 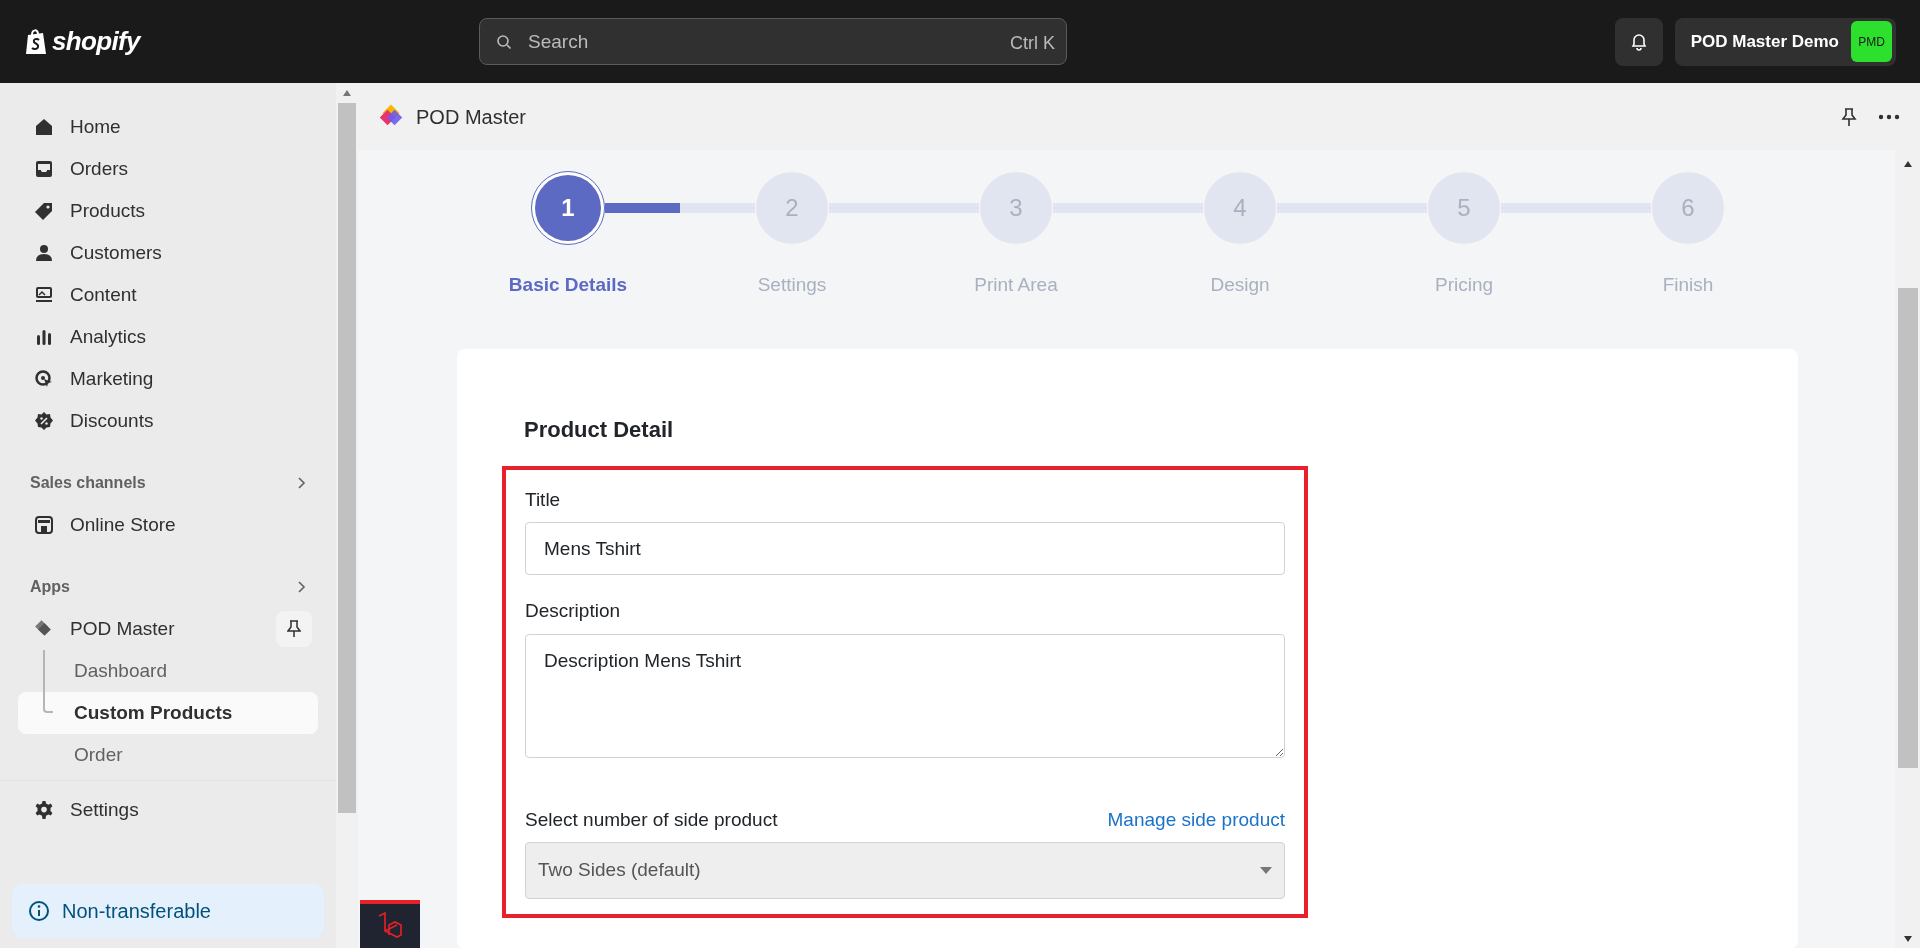 What do you see at coordinates (347, 515) in the screenshot?
I see `sidebar-scrollbar` at bounding box center [347, 515].